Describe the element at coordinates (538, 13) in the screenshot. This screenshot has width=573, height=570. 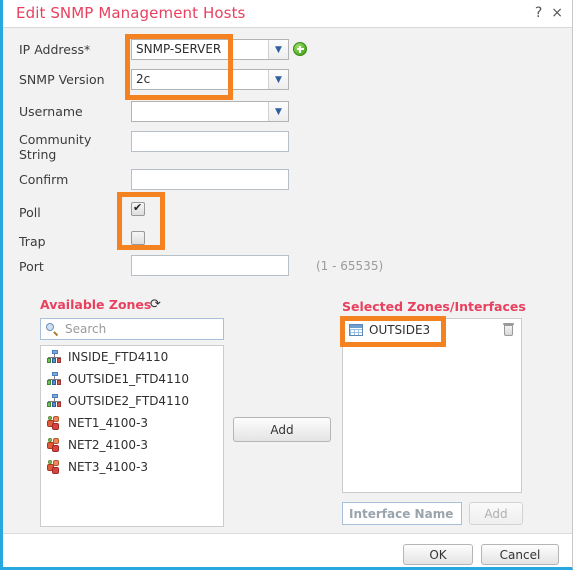
I see `help-icon: ?` at that location.